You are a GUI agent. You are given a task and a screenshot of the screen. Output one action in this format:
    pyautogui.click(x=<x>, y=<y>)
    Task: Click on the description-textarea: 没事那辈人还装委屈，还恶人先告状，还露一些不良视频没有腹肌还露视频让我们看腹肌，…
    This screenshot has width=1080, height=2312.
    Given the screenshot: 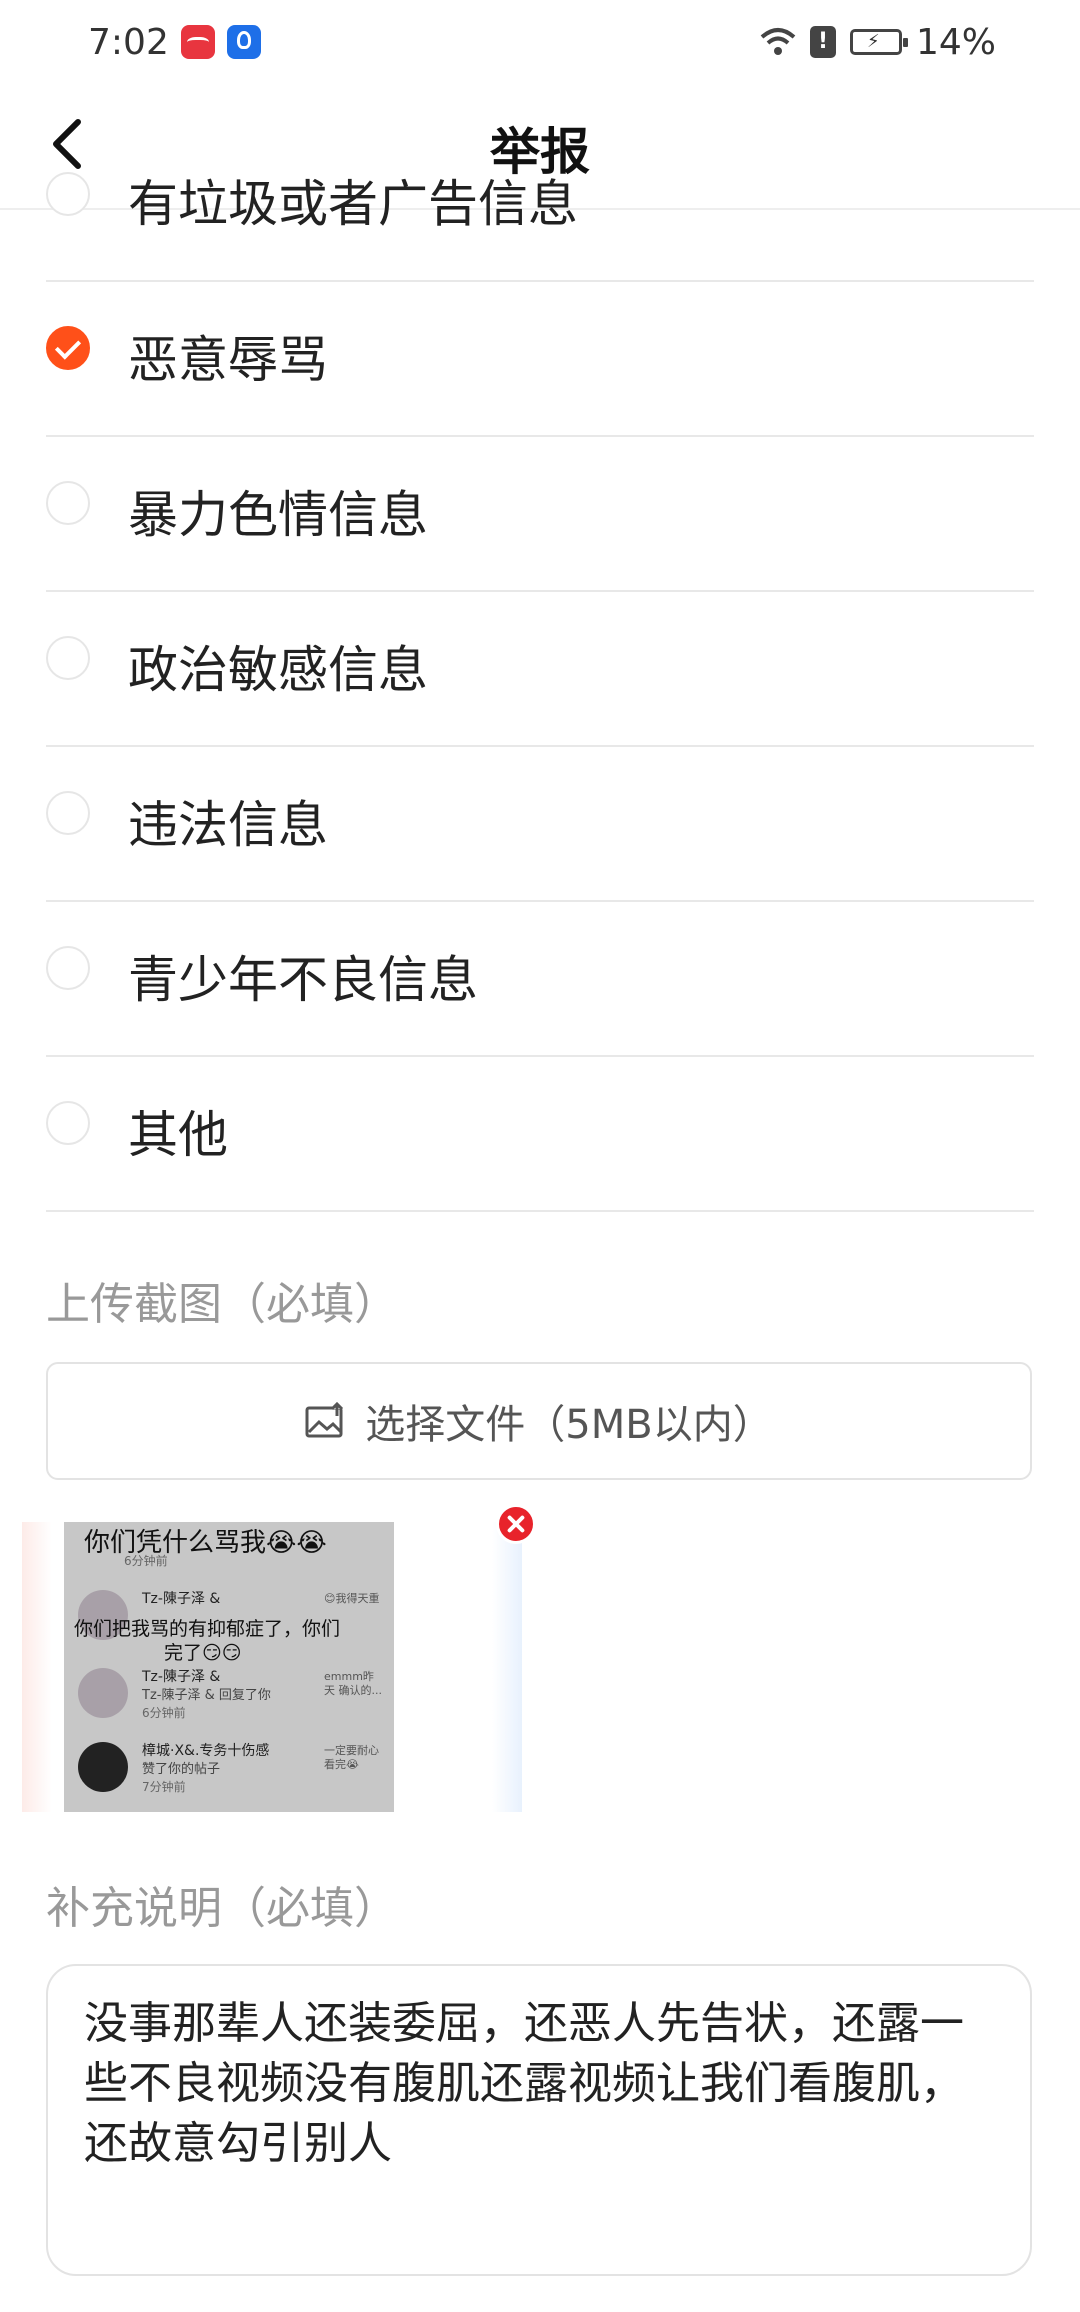 What is the action you would take?
    pyautogui.click(x=539, y=2120)
    